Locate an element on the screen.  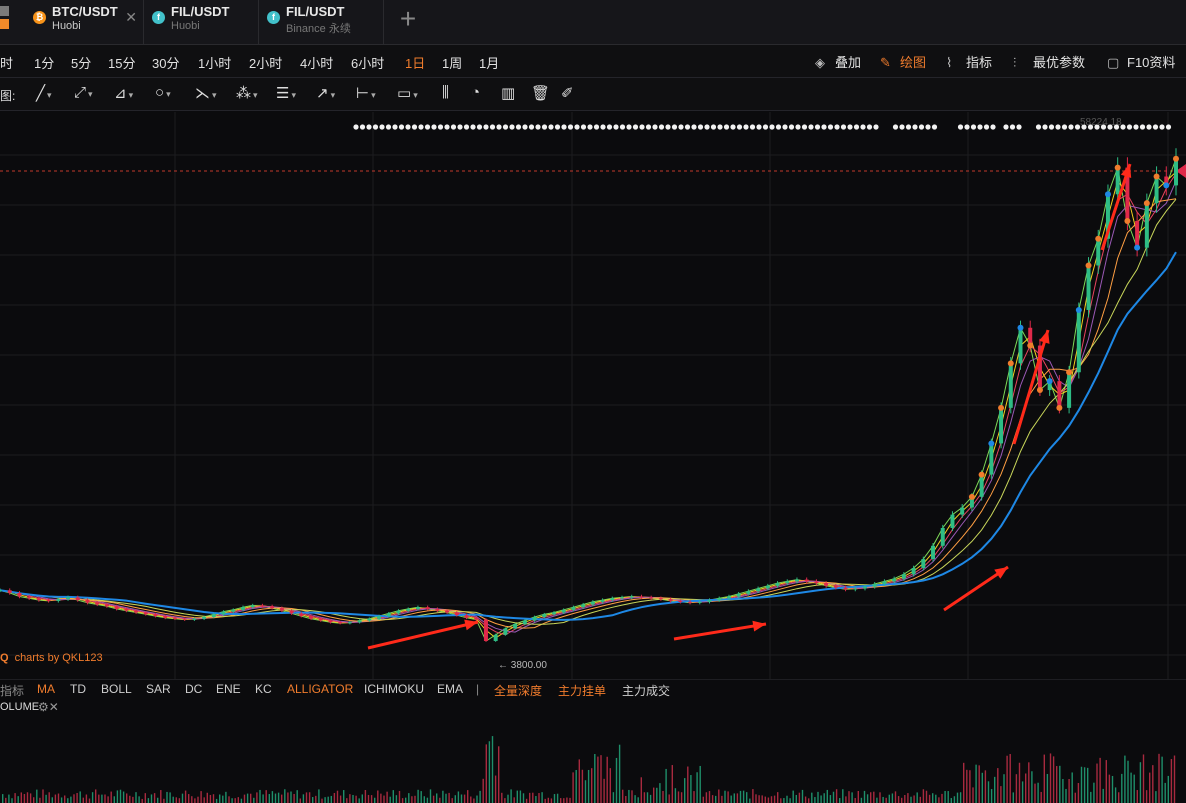
plus-icon: + is located at coordinates (408, 20).